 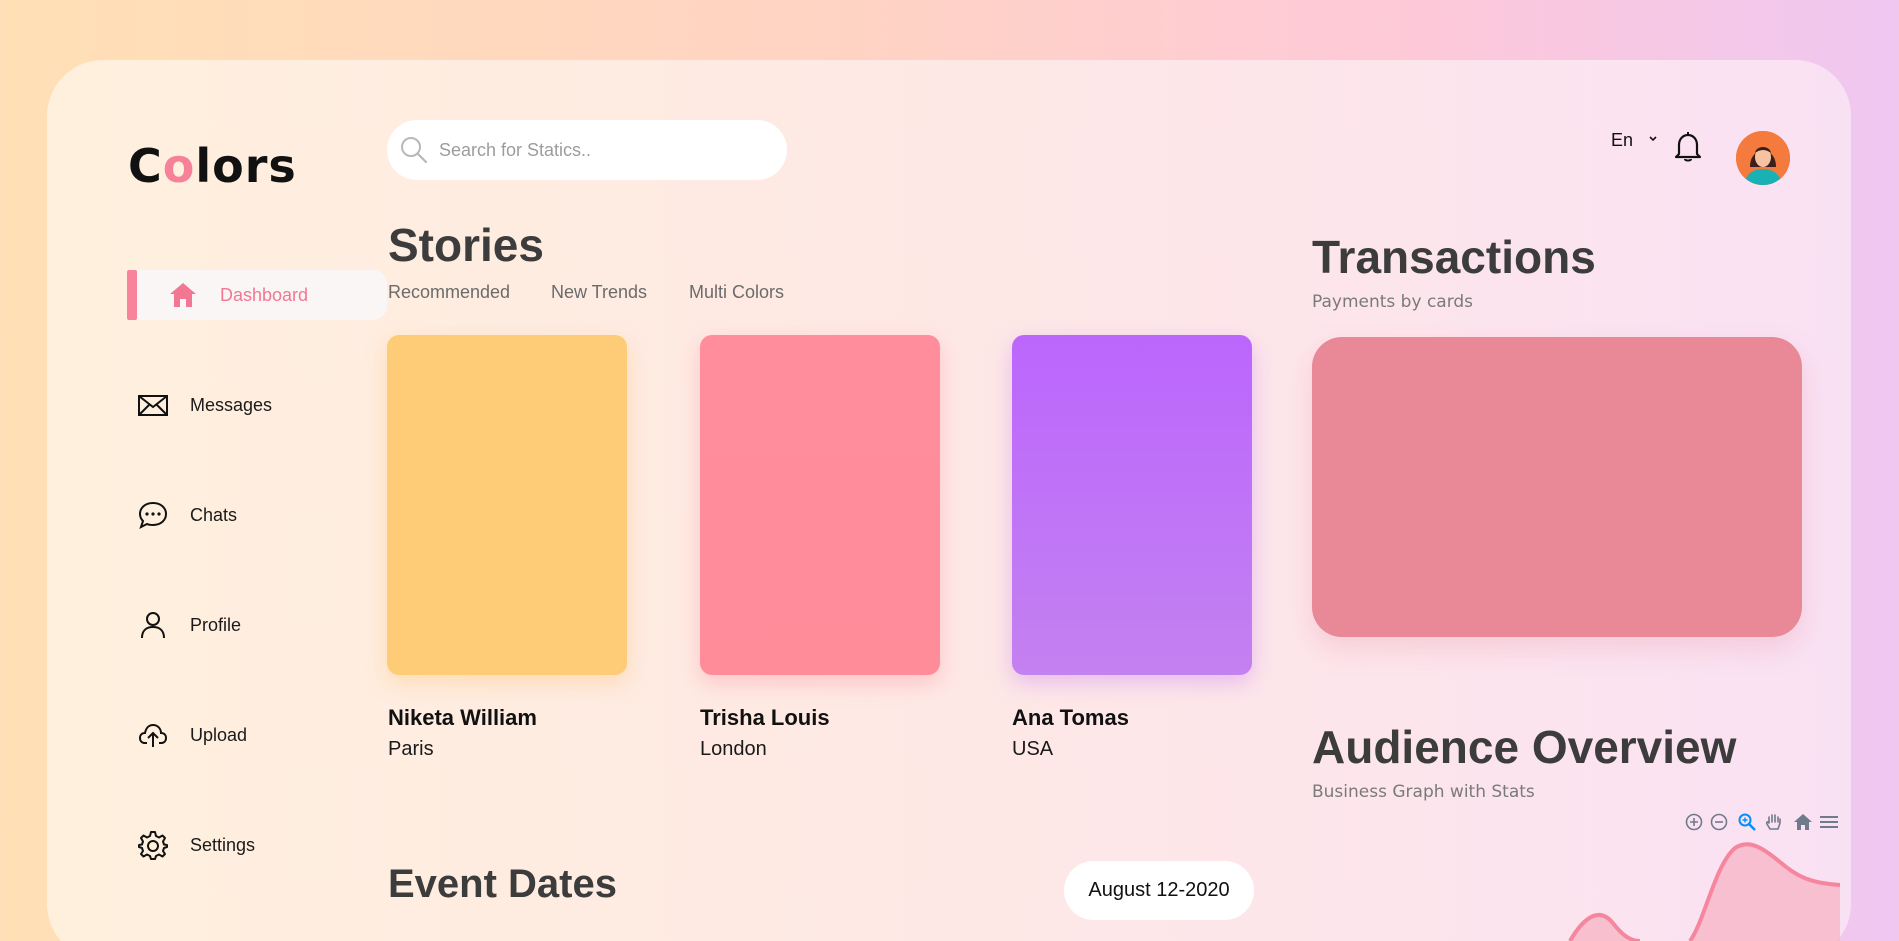 What do you see at coordinates (1622, 140) in the screenshot?
I see `language-selector: En` at bounding box center [1622, 140].